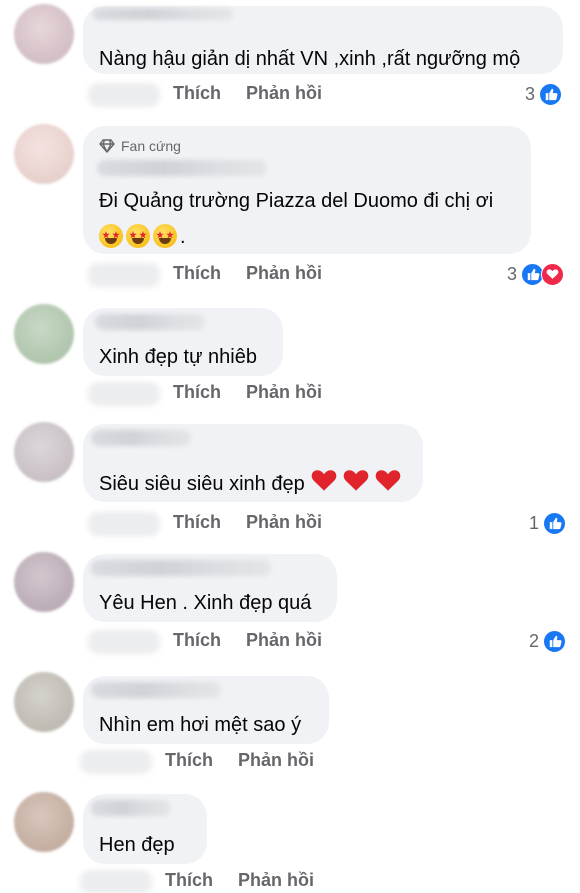 This screenshot has width=580, height=893. What do you see at coordinates (137, 845) in the screenshot?
I see `comment-text: Hen đẹp` at bounding box center [137, 845].